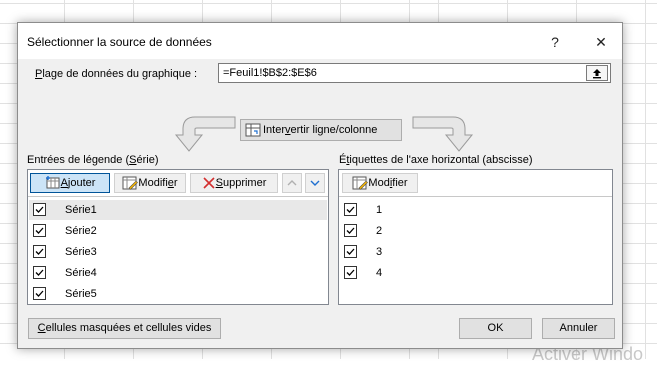 The height and width of the screenshot is (365, 657). What do you see at coordinates (81, 210) in the screenshot?
I see `series-label: Série1` at bounding box center [81, 210].